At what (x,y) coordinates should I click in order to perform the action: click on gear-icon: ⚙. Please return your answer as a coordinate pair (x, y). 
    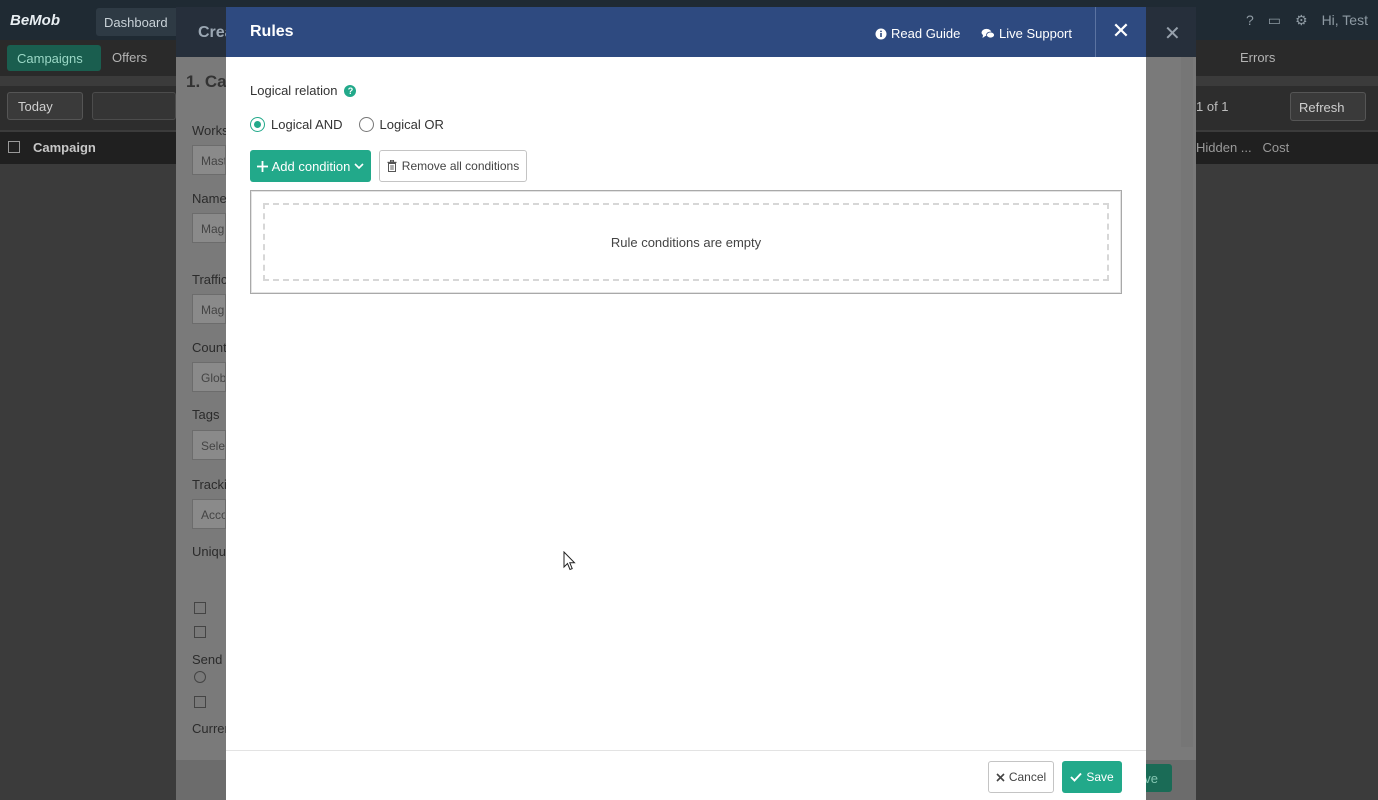
    Looking at the image, I should click on (1301, 20).